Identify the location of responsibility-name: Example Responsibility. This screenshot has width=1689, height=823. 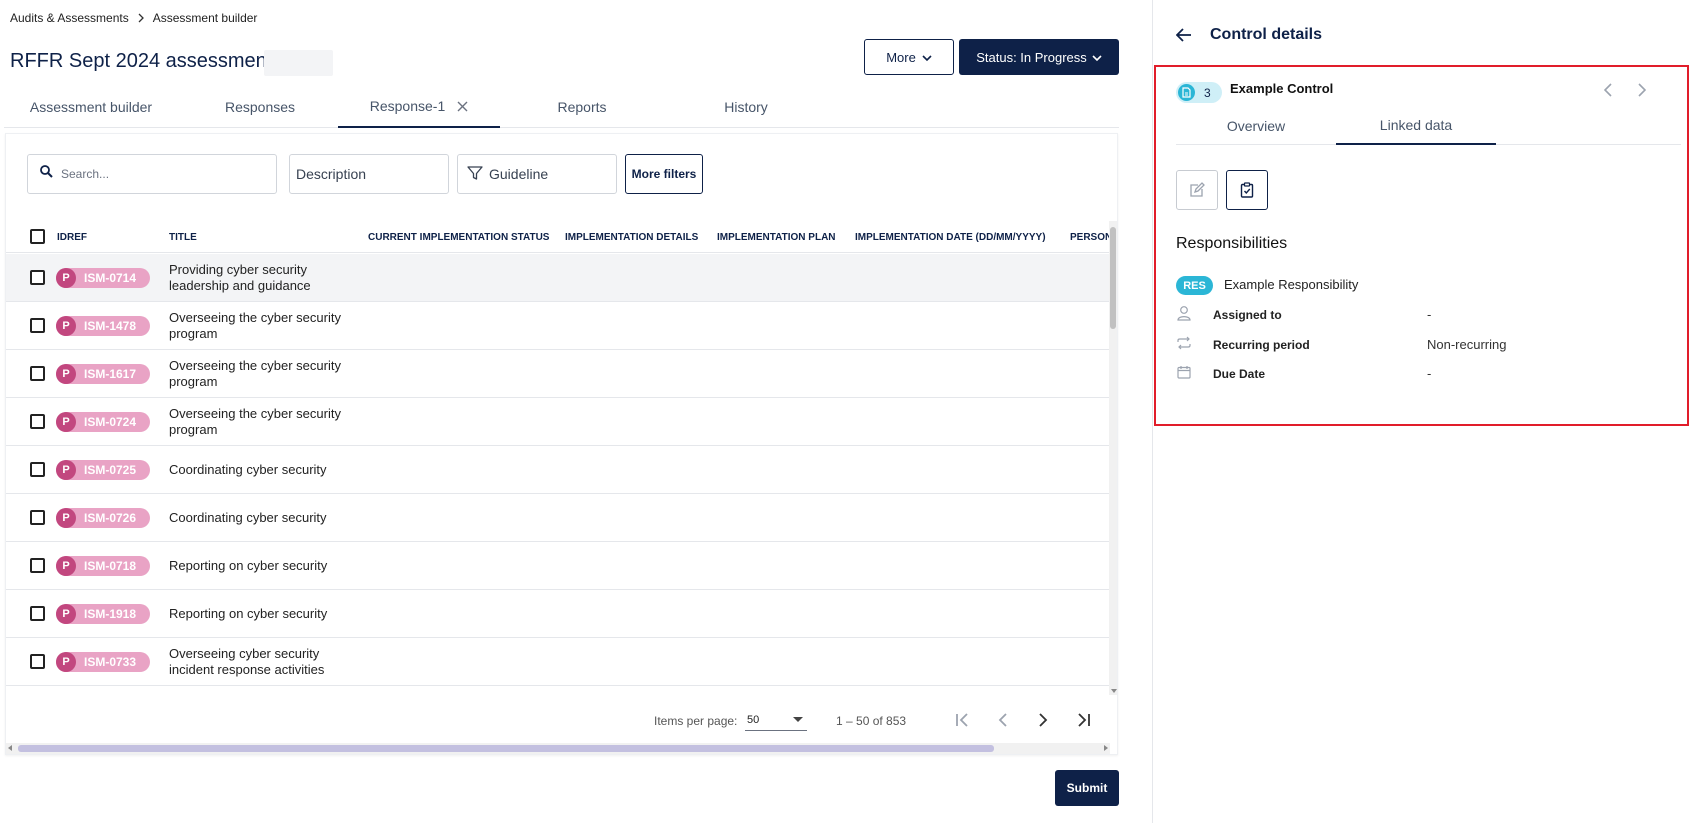
(1291, 284).